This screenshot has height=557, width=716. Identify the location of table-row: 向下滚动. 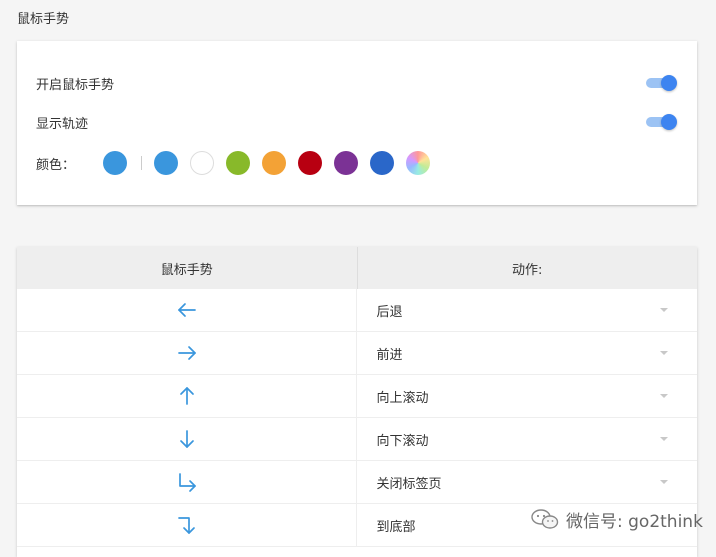
(357, 439).